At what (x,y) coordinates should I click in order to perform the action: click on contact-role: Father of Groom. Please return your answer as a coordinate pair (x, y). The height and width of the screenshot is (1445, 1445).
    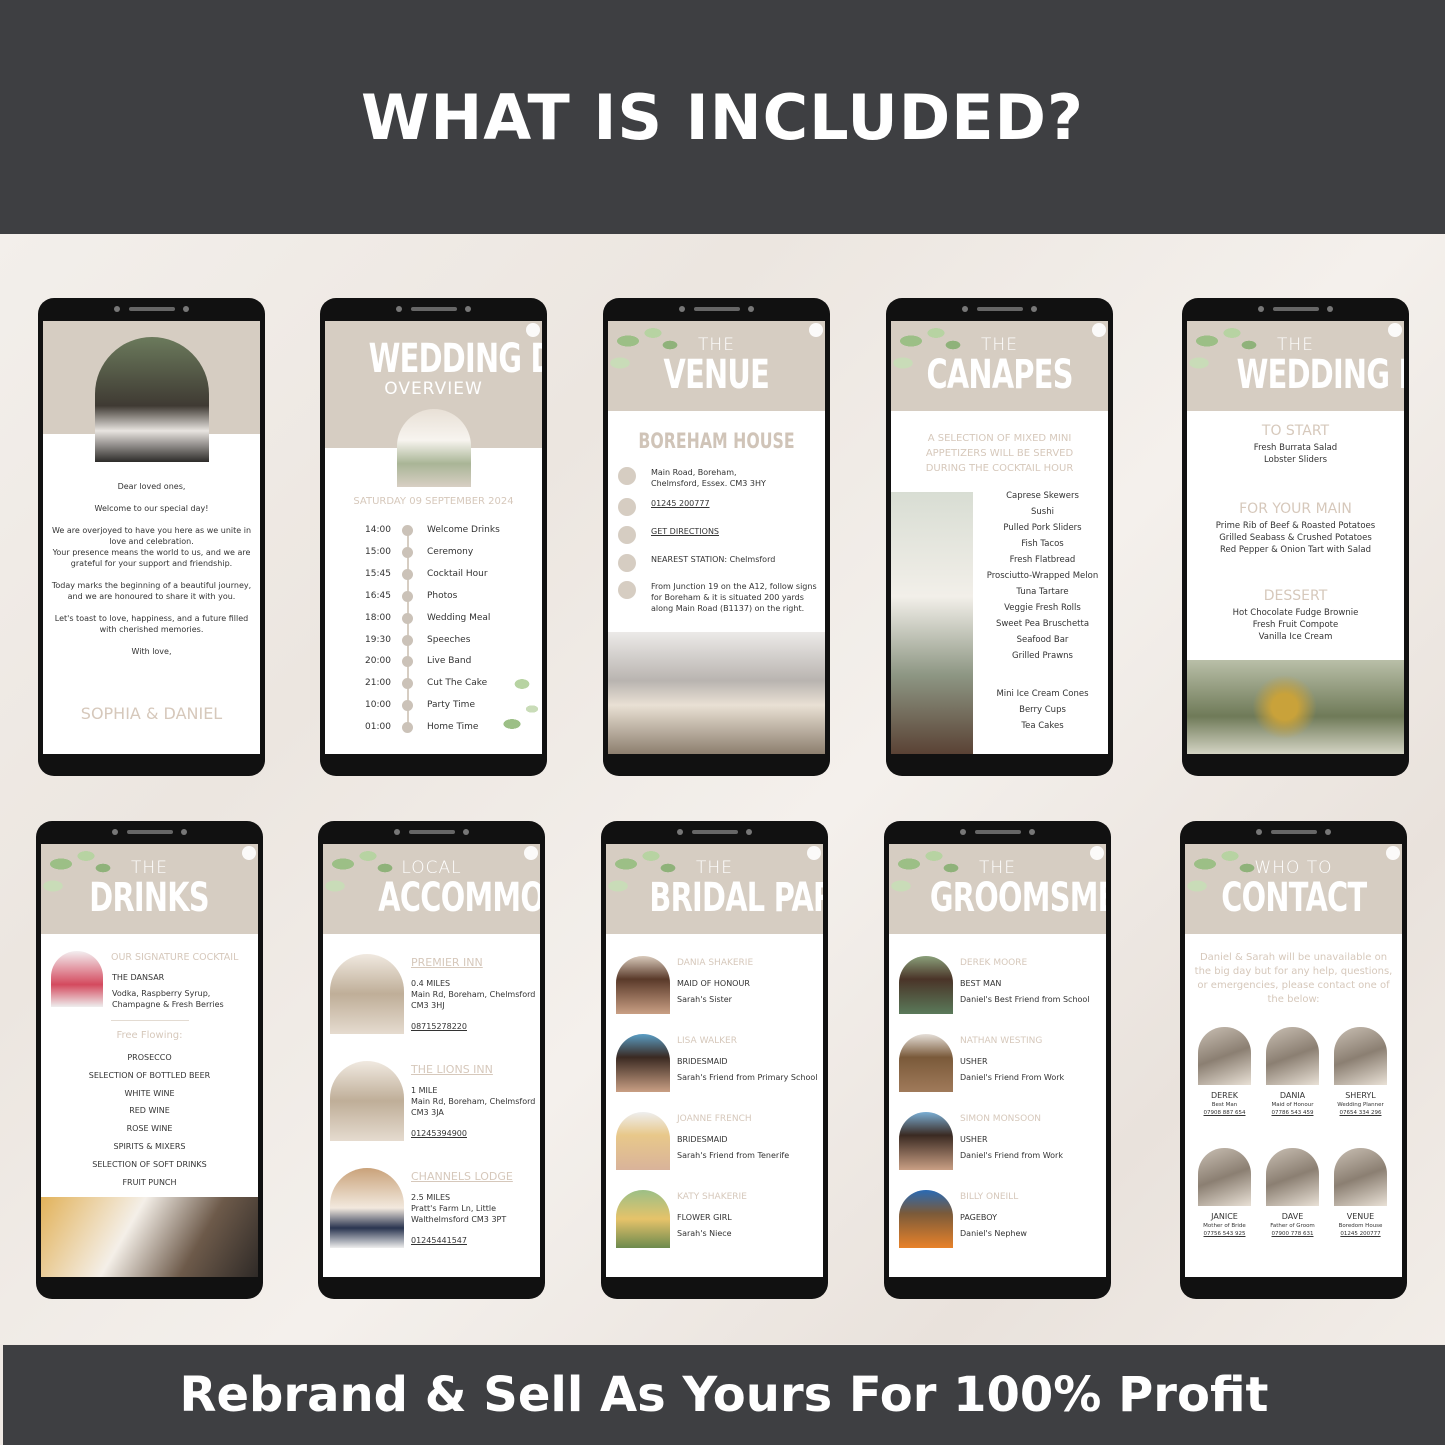
    Looking at the image, I should click on (1292, 1226).